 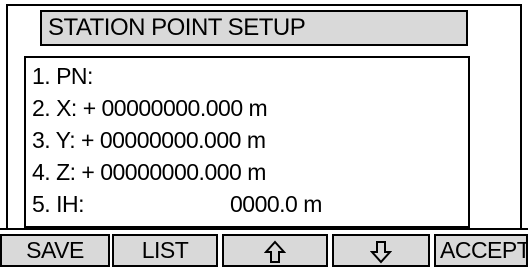 I want to click on field-y-text: 3. Y: + 00000000.000 m, so click(x=149, y=140).